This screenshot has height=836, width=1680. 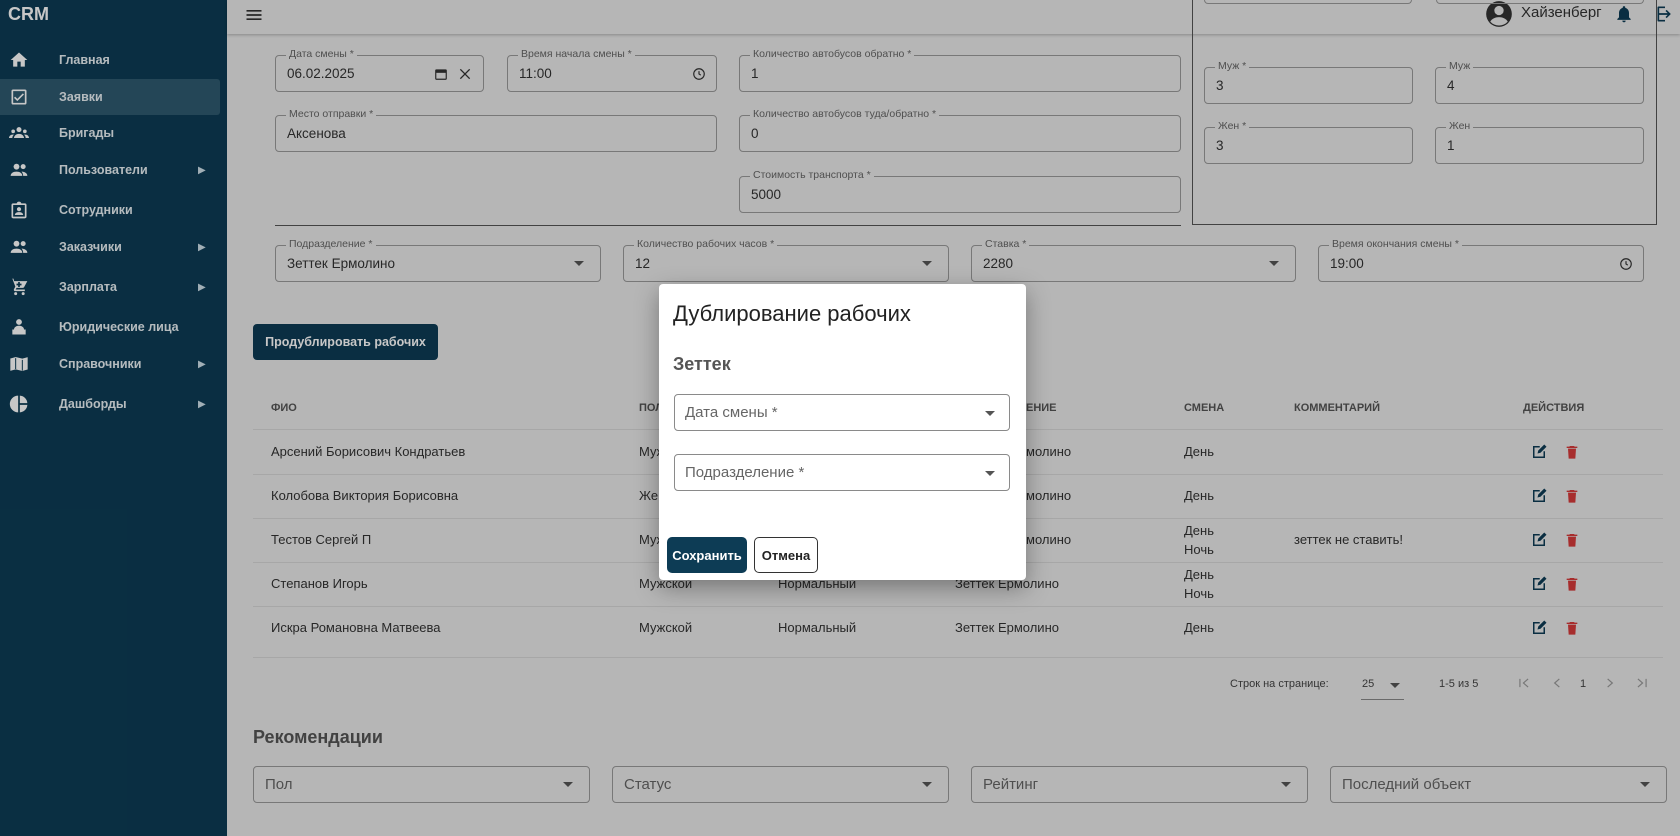 I want to click on save-button: Сохранить, so click(x=707, y=555).